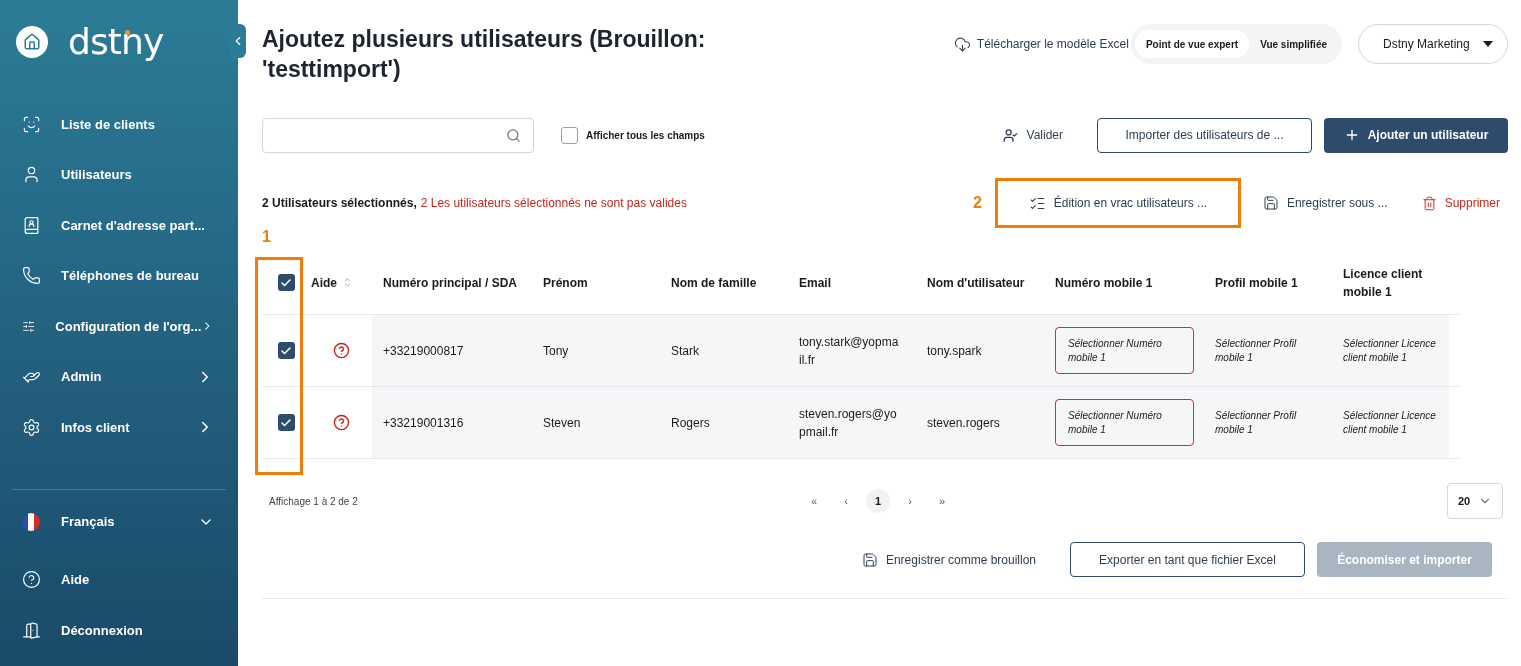 The image size is (1521, 666). What do you see at coordinates (313, 501) in the screenshot?
I see `pagination-summary: Affichage 1 à 2 de 2` at bounding box center [313, 501].